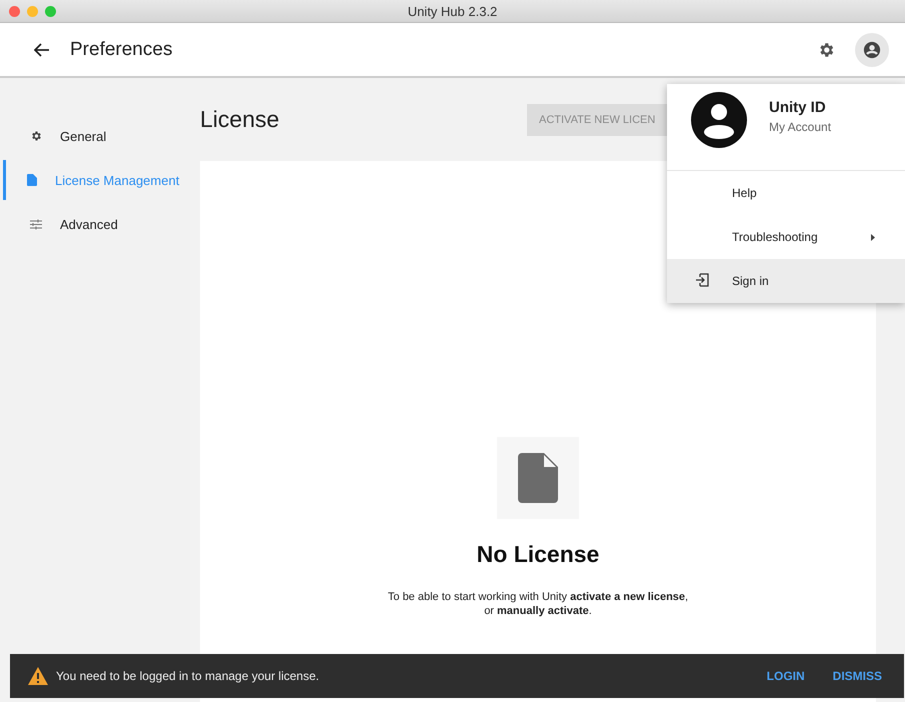 The width and height of the screenshot is (905, 702). I want to click on menu-item: Help, so click(786, 193).